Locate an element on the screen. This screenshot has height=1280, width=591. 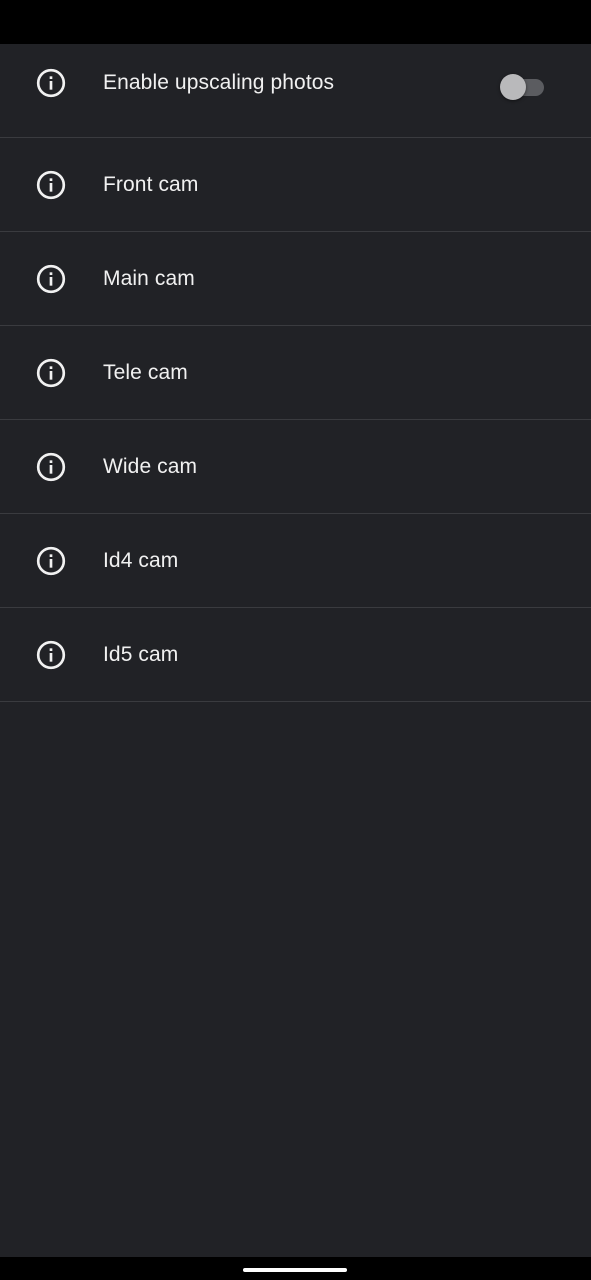
setting-row-wide-cam: Wide cam is located at coordinates (295, 467).